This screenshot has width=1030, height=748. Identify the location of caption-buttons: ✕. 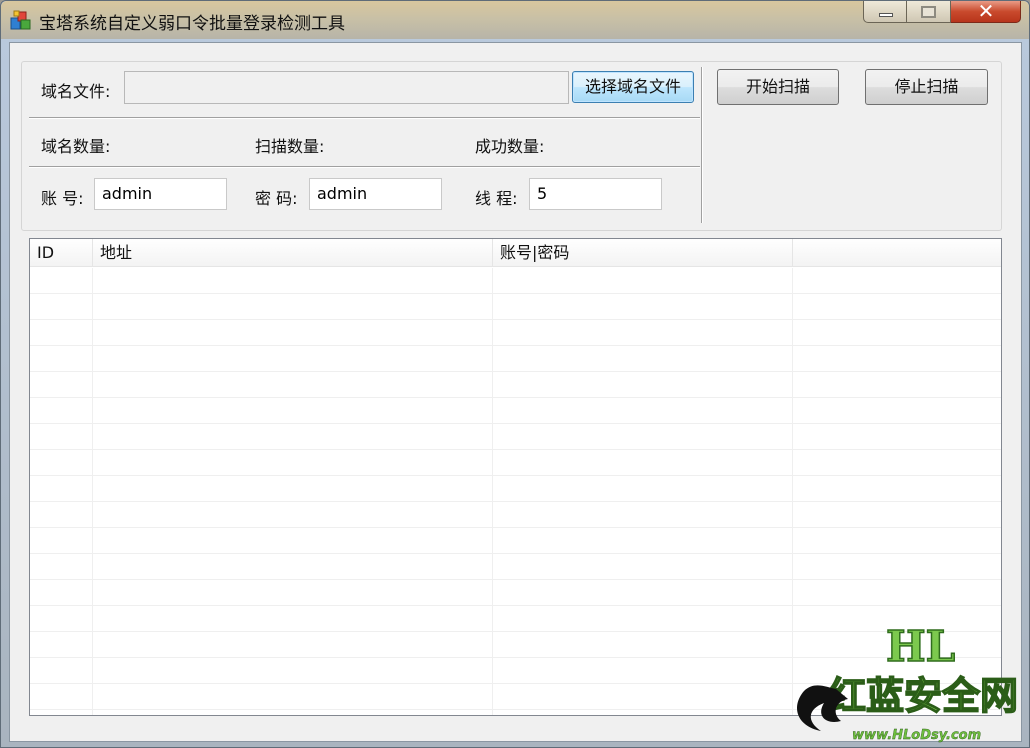
(942, 12).